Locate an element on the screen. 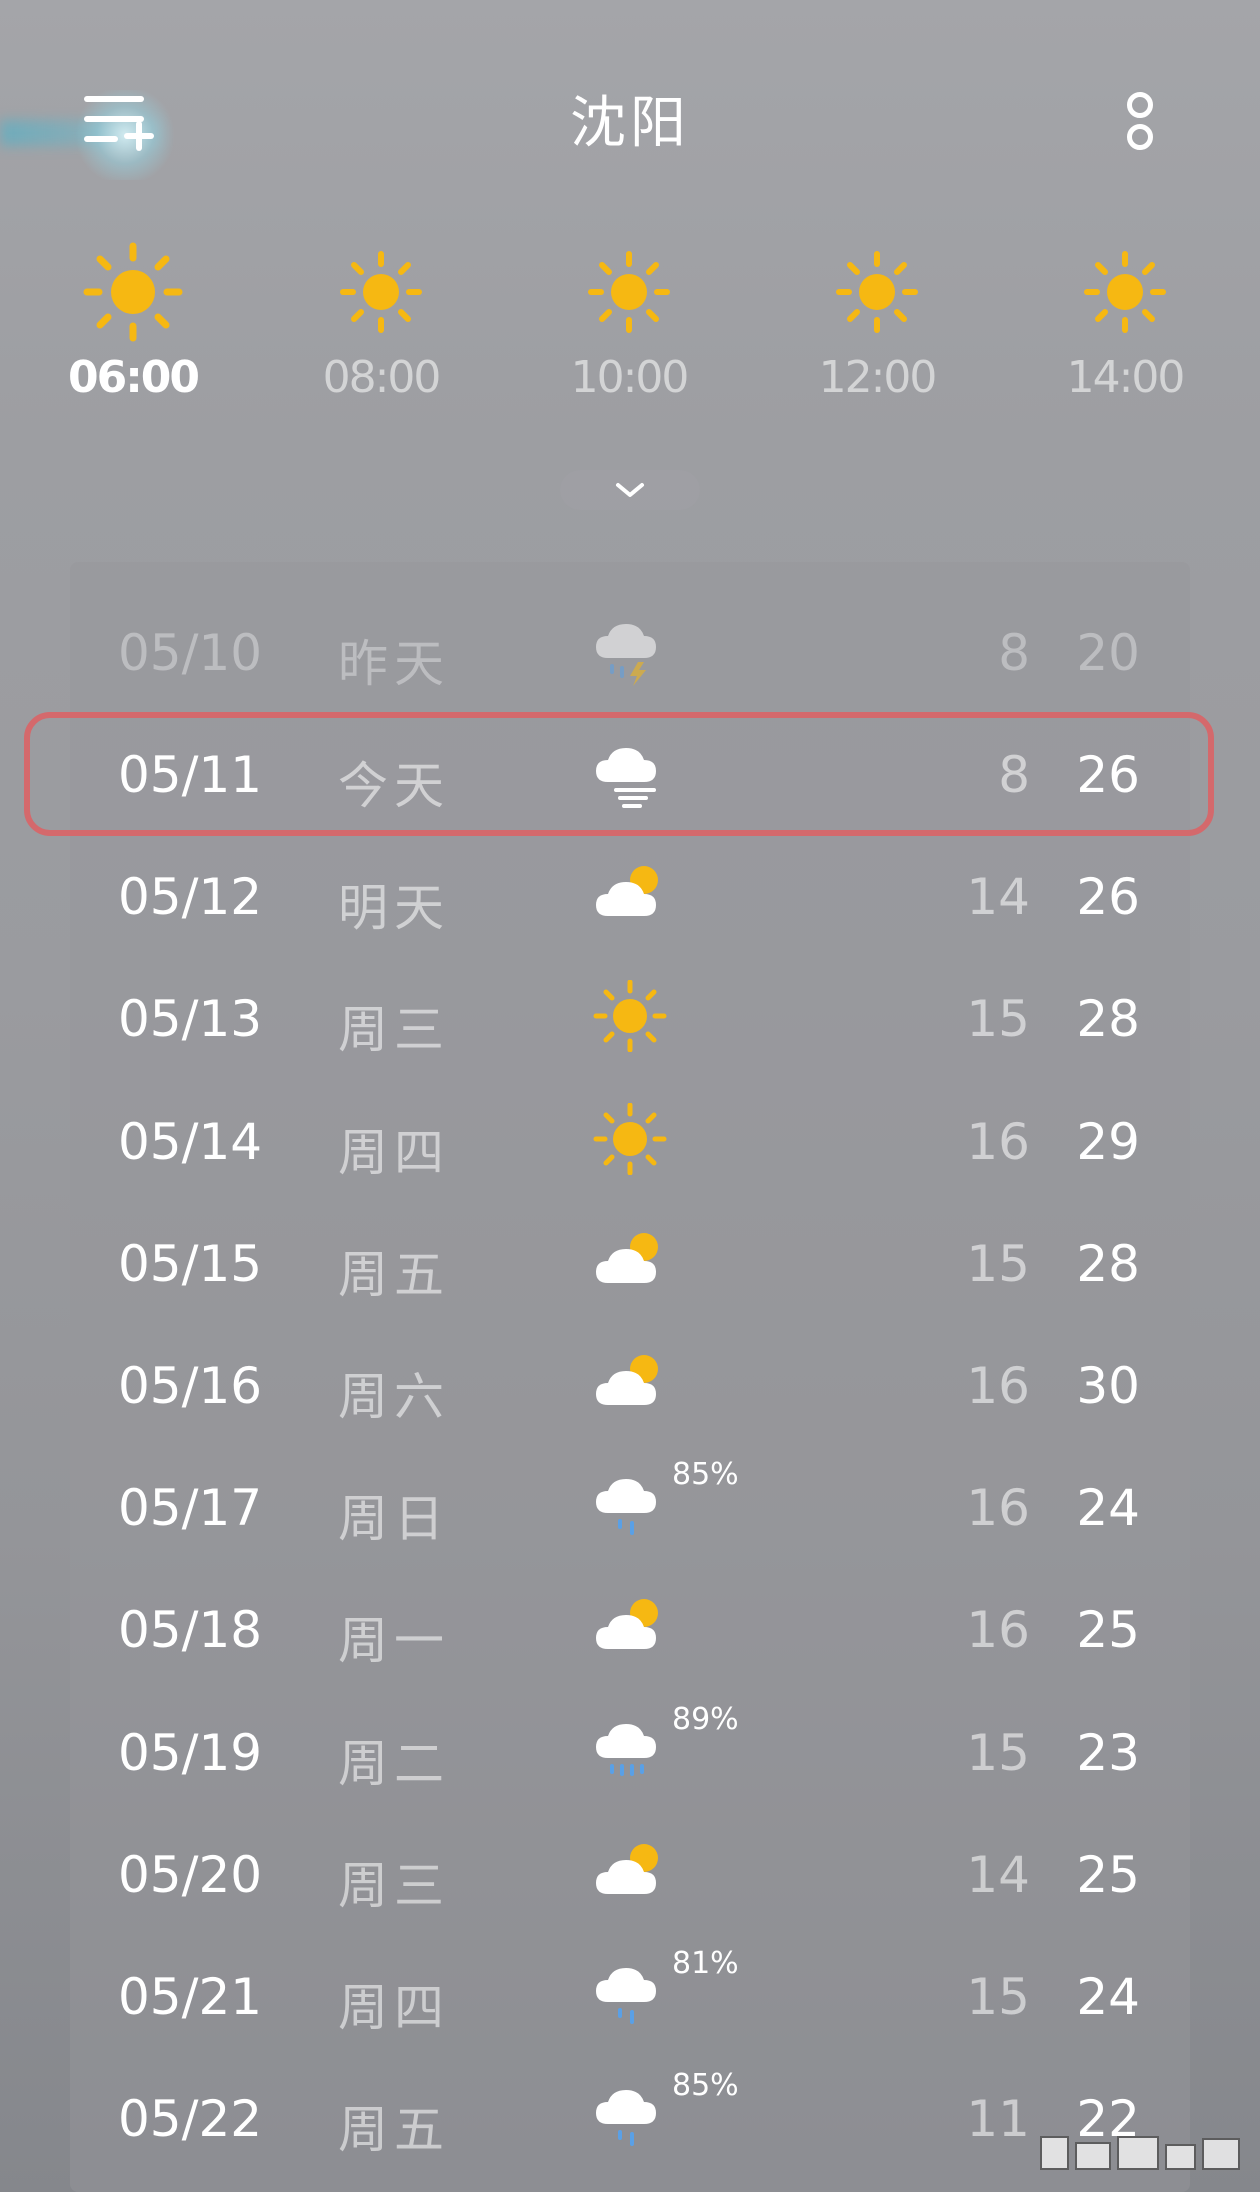 This screenshot has width=1260, height=2192. forecast-row: 05/10 昨天 8 20 is located at coordinates (630, 649).